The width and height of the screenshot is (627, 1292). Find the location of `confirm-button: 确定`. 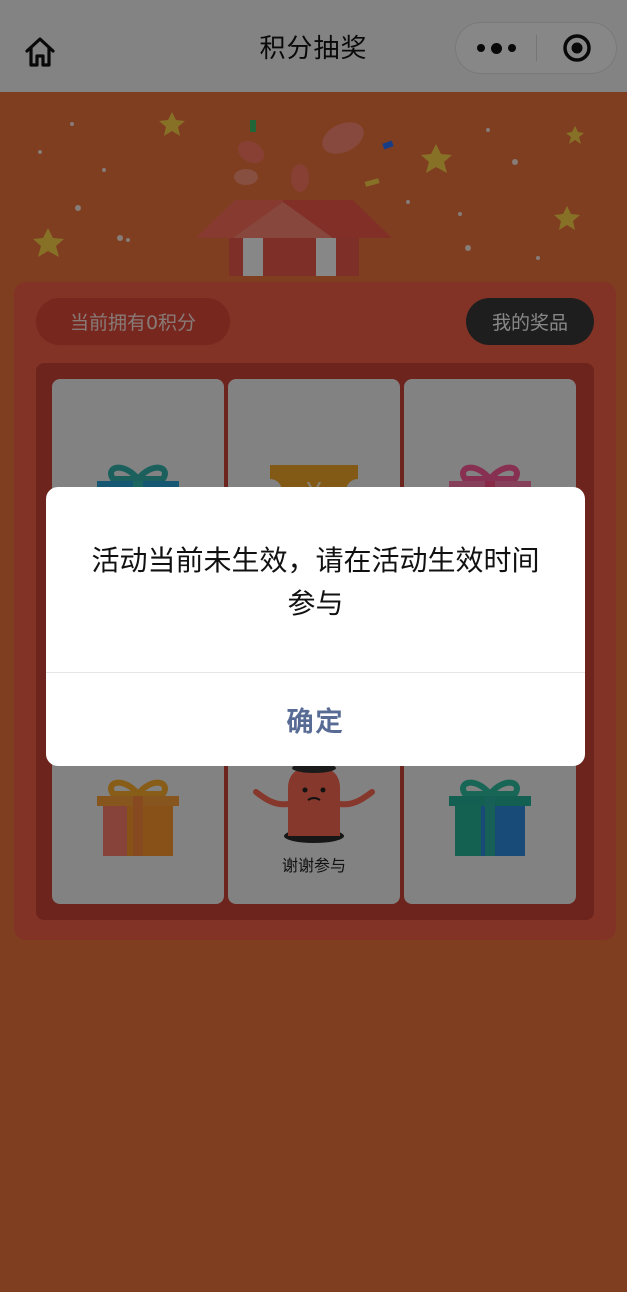

confirm-button: 确定 is located at coordinates (315, 719).